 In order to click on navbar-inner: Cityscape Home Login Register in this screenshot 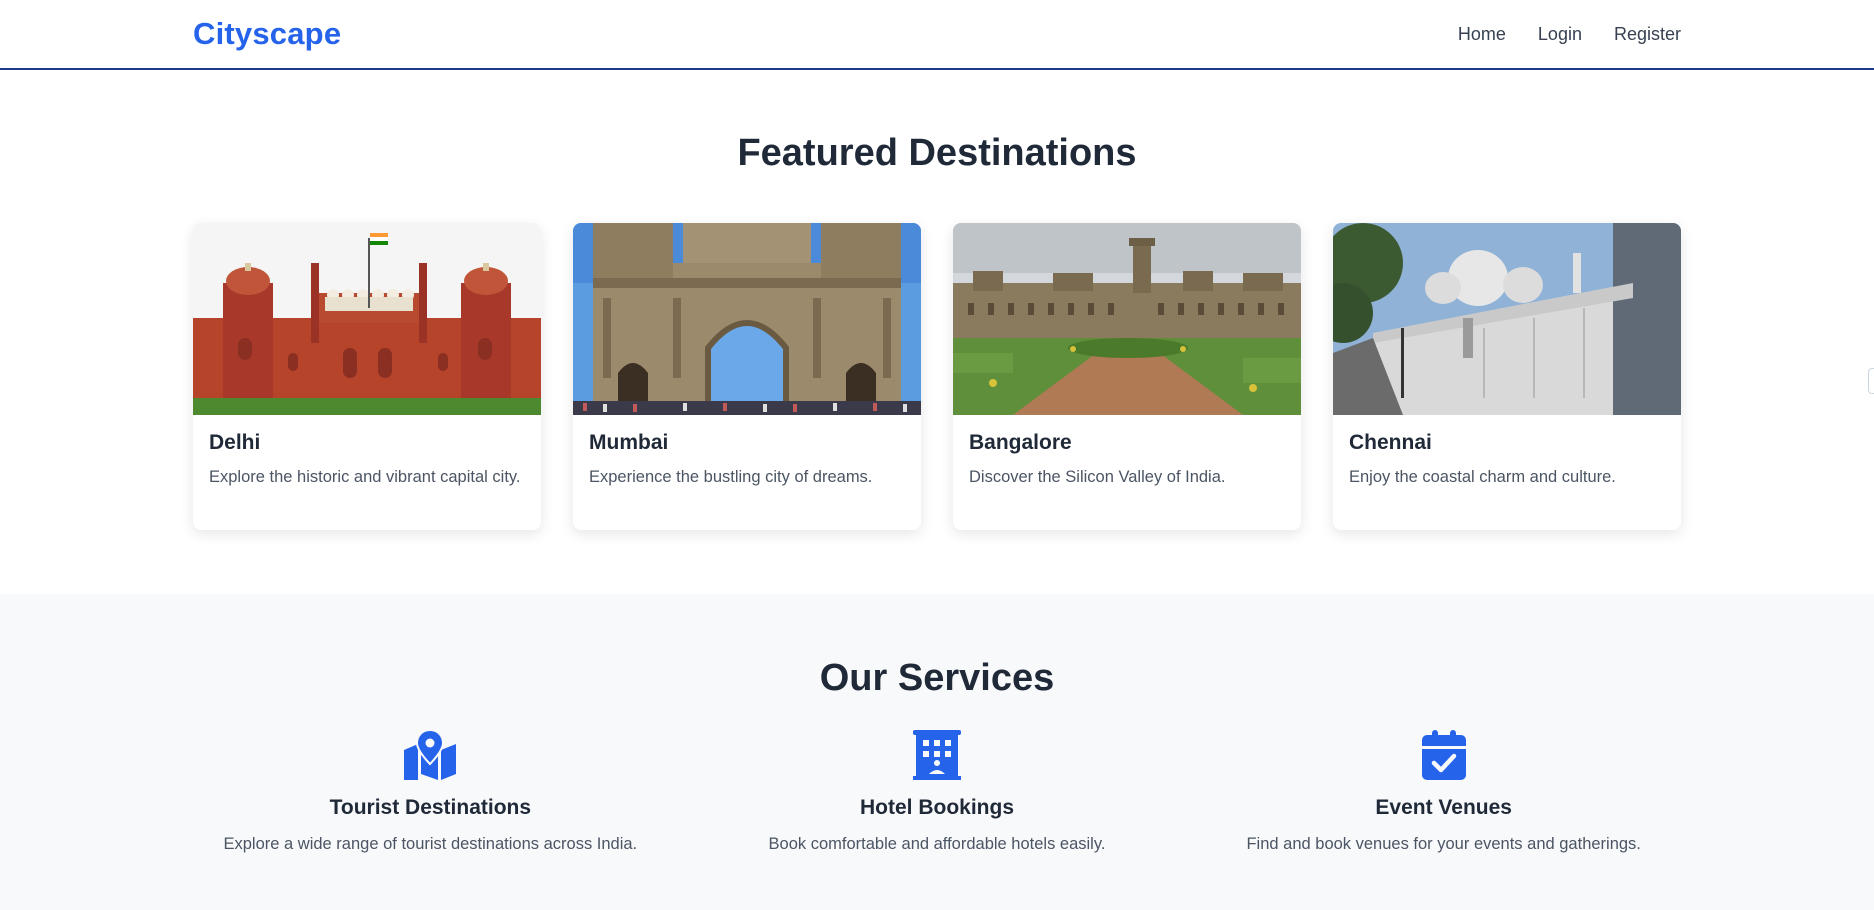, I will do `click(937, 34)`.